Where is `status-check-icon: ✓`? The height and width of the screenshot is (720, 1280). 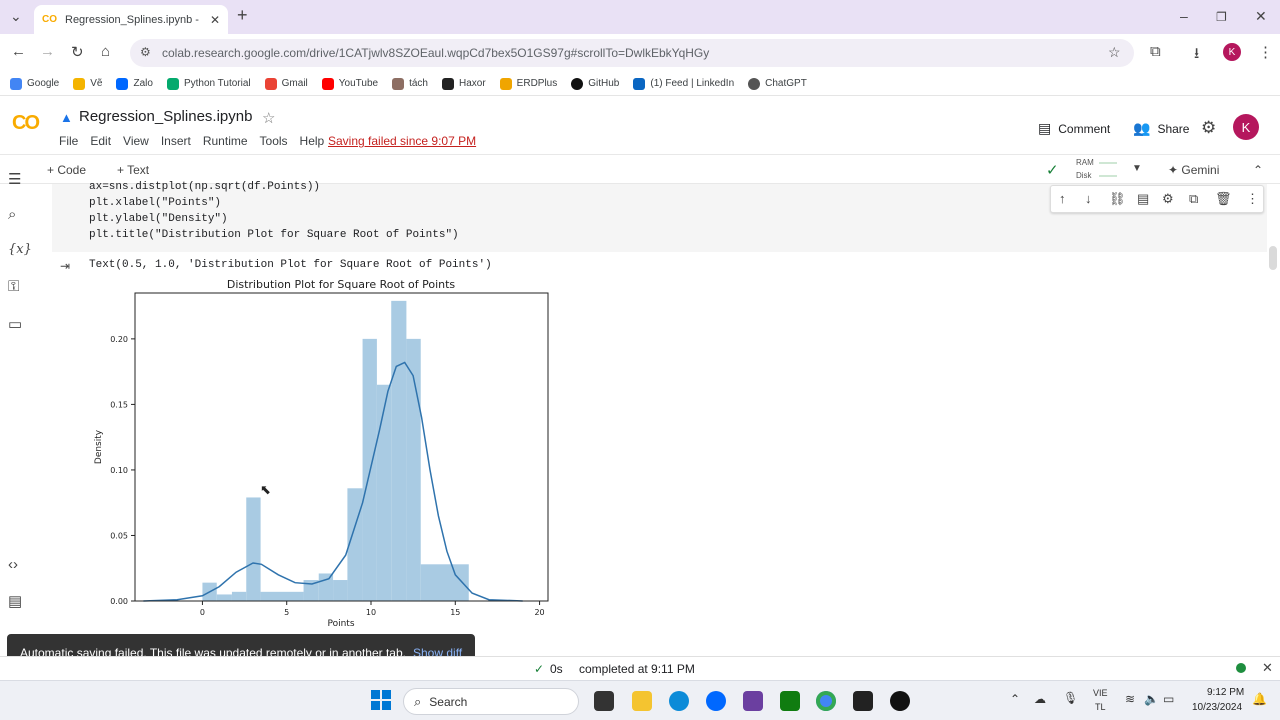 status-check-icon: ✓ is located at coordinates (539, 669).